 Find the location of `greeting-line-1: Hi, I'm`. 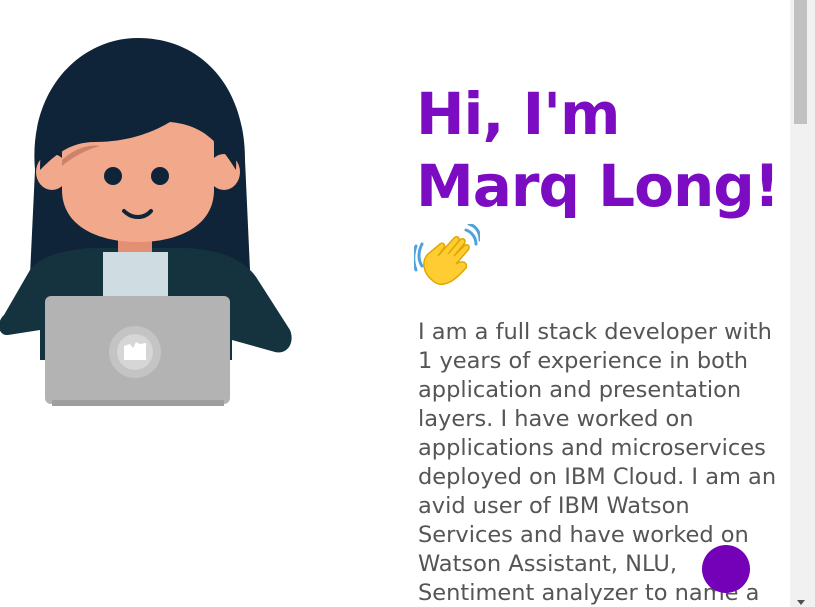

greeting-line-1: Hi, I'm is located at coordinates (518, 114).